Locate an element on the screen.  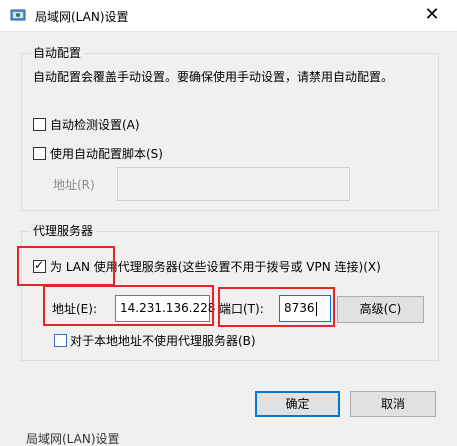
close-icon: ✕ is located at coordinates (432, 14).